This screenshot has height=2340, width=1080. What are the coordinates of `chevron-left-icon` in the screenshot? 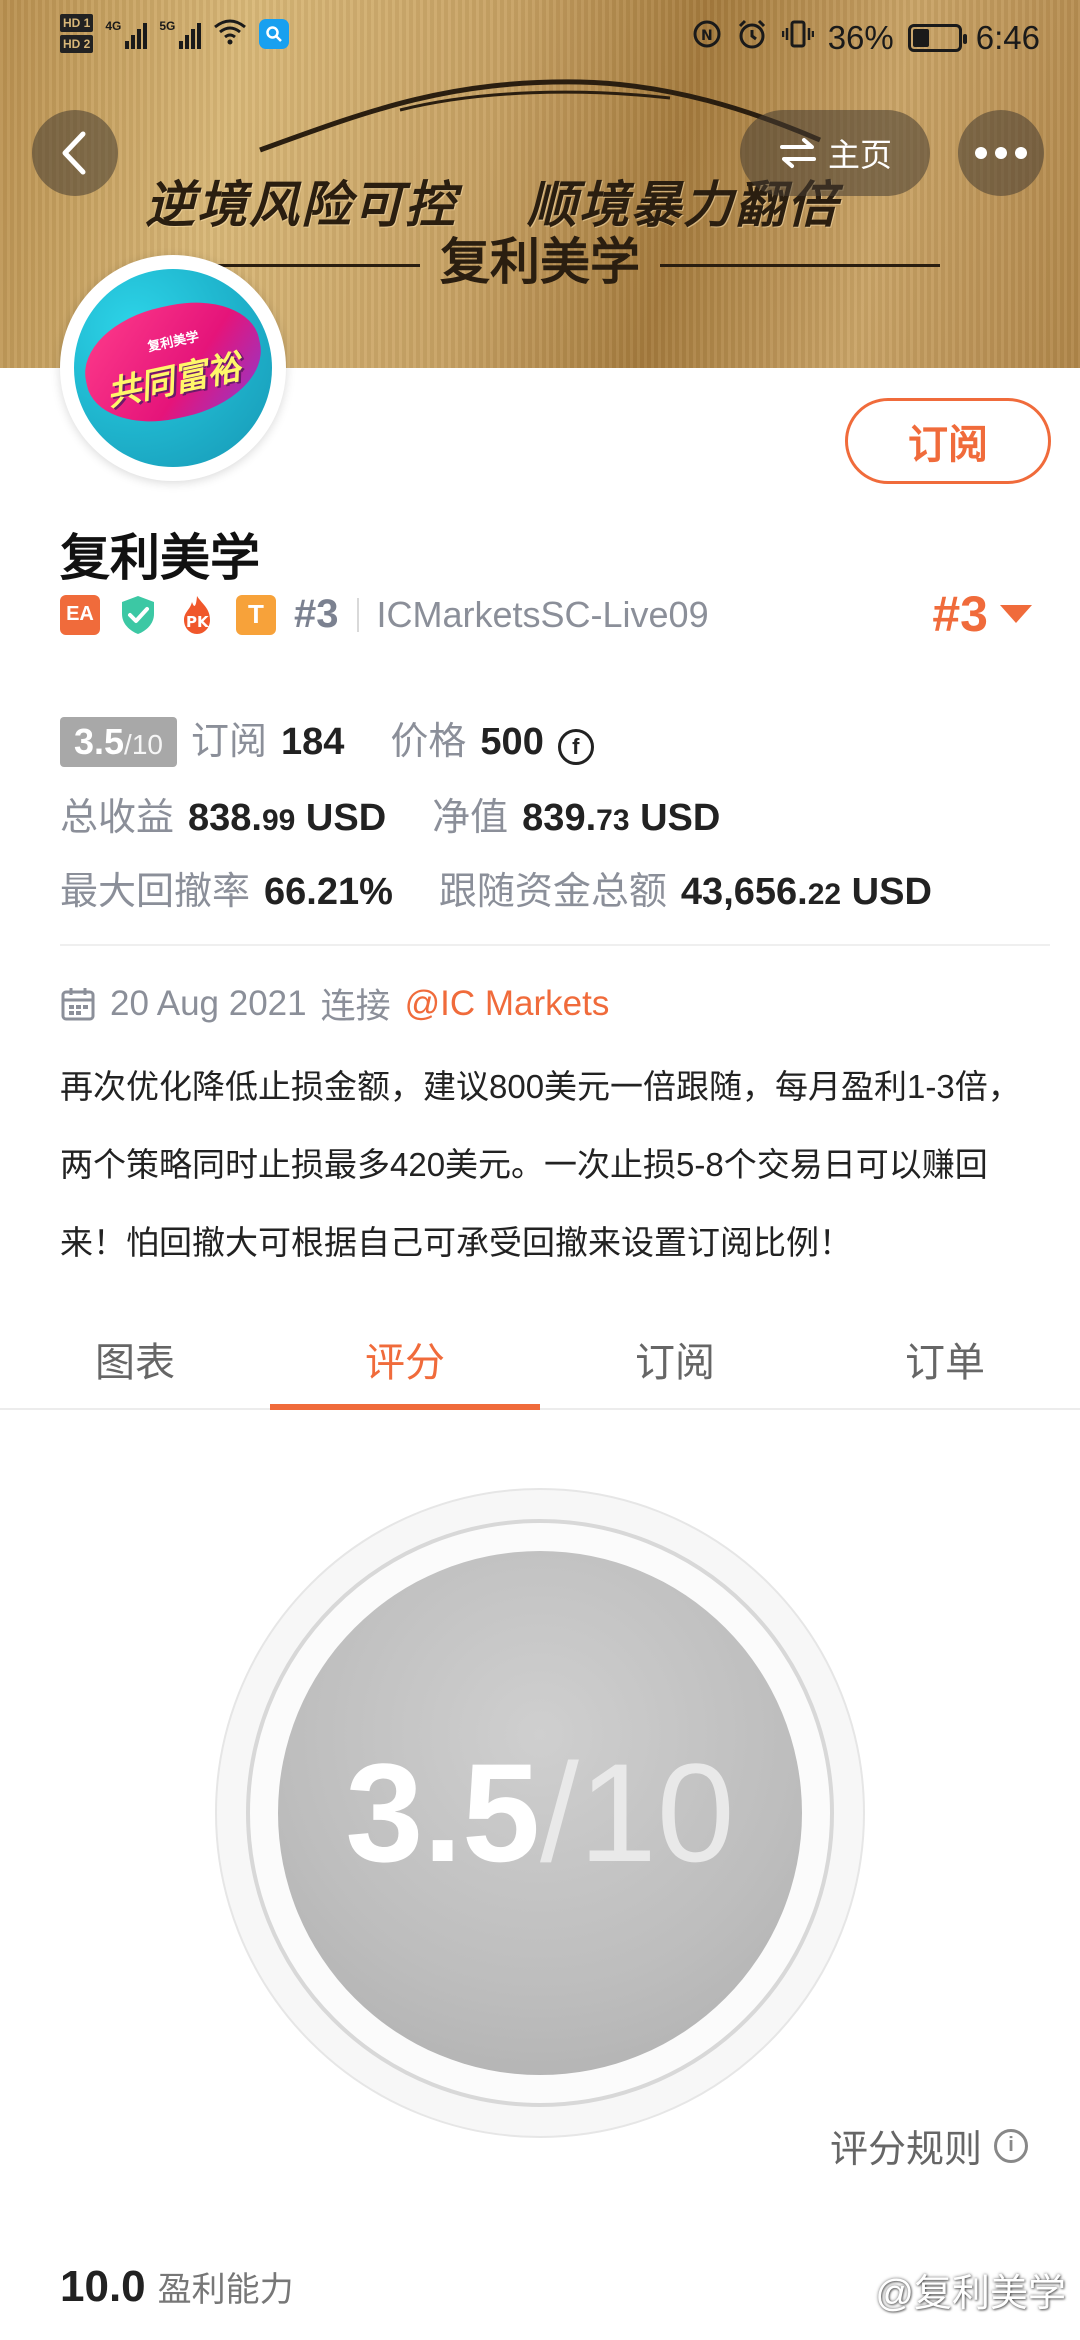 It's located at (74, 153).